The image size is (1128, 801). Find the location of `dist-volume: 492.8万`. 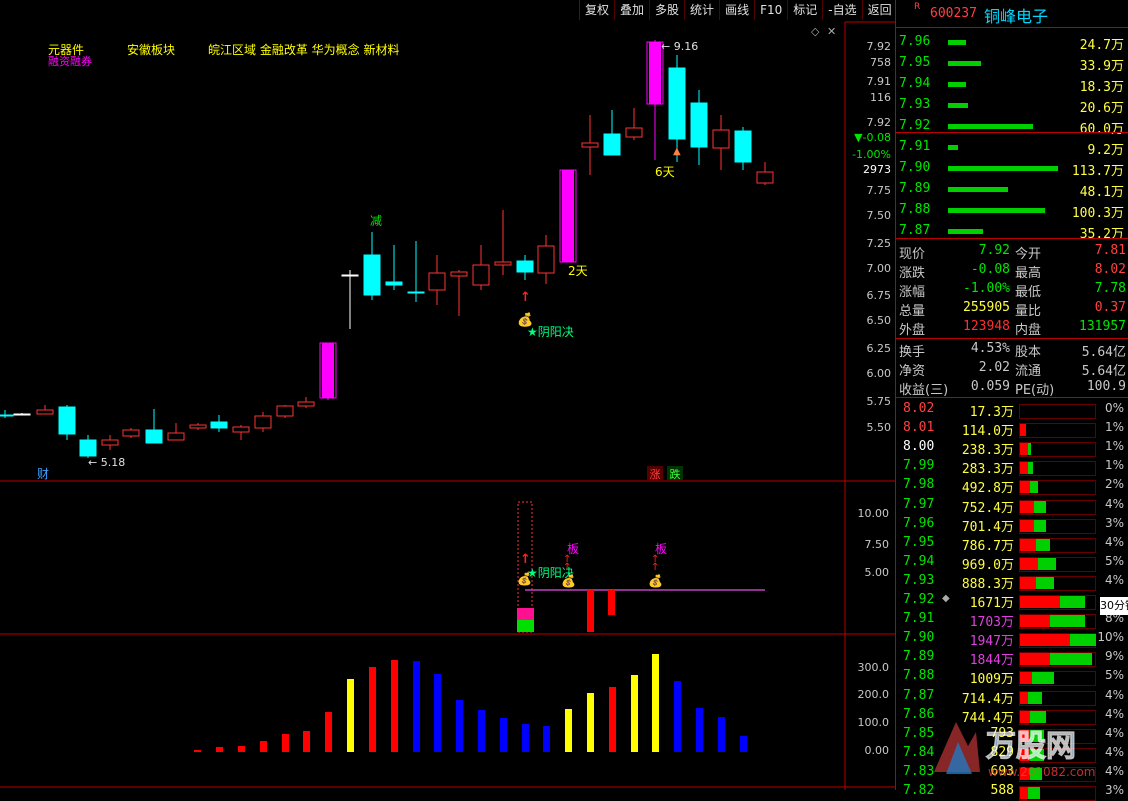

dist-volume: 492.8万 is located at coordinates (987, 489).